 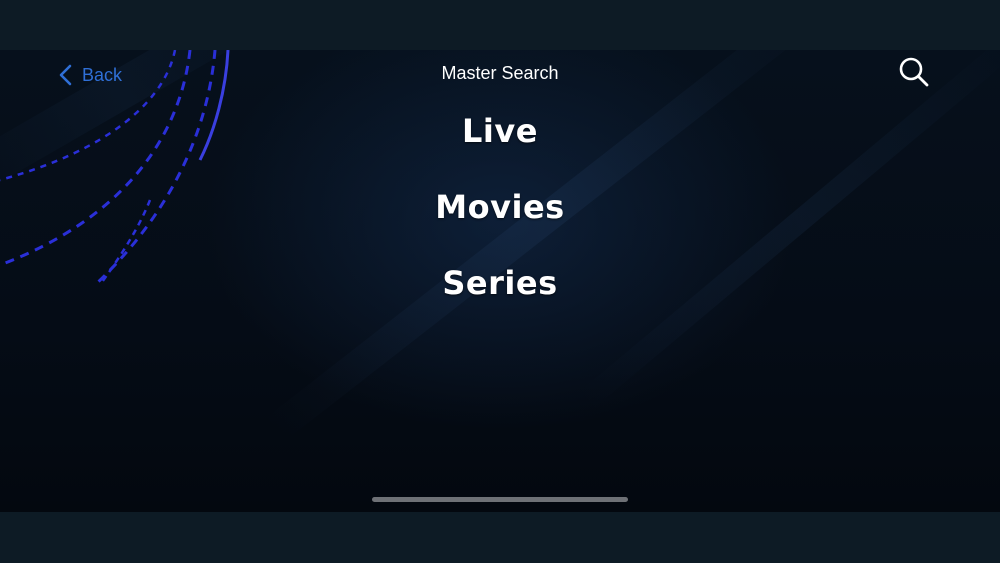 What do you see at coordinates (500, 25) in the screenshot?
I see `letterbox-top` at bounding box center [500, 25].